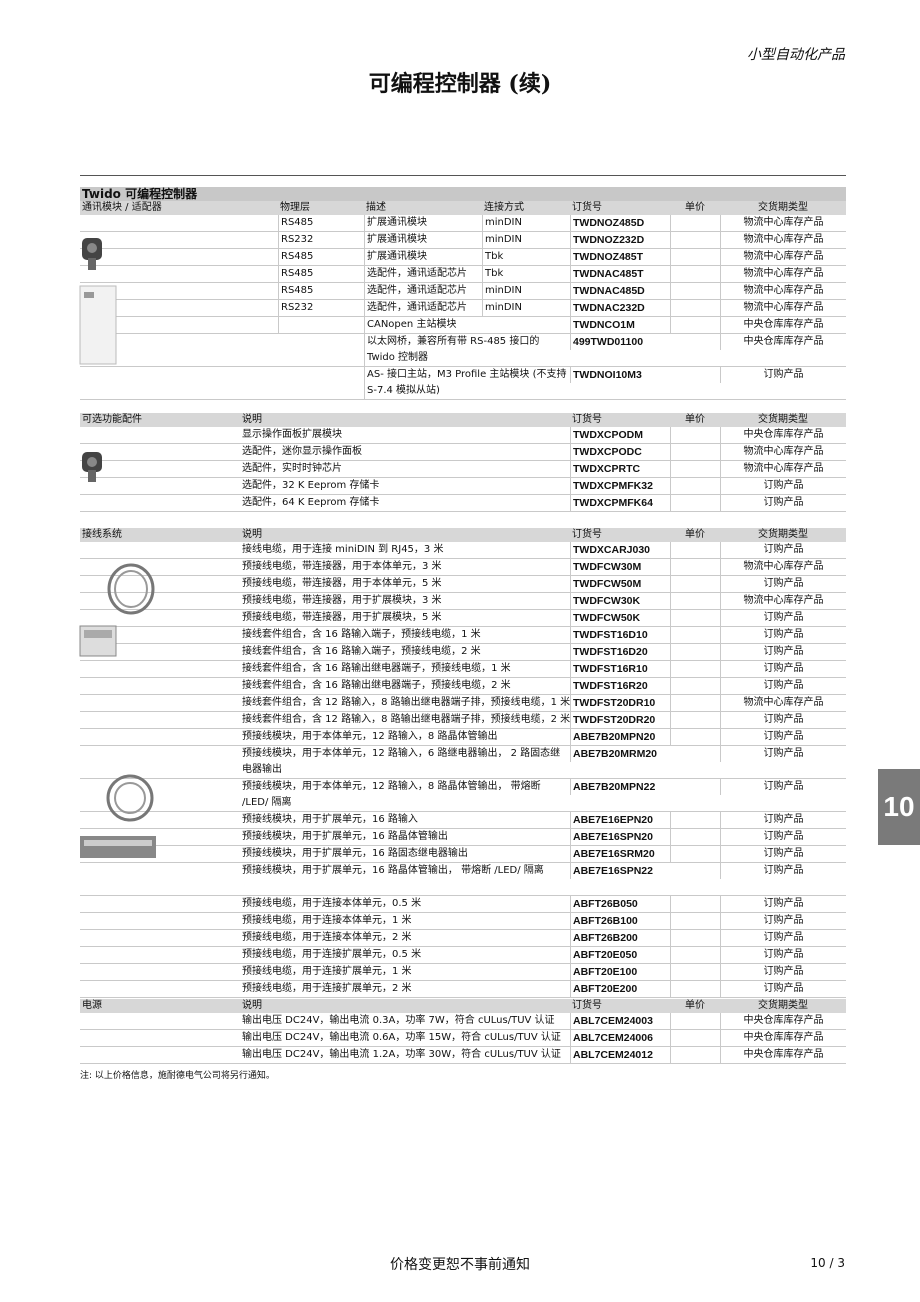 This screenshot has height=1302, width=920. I want to click on description-cell: 预接线电缆，用于连接本体单元，0.5 米, so click(332, 903).